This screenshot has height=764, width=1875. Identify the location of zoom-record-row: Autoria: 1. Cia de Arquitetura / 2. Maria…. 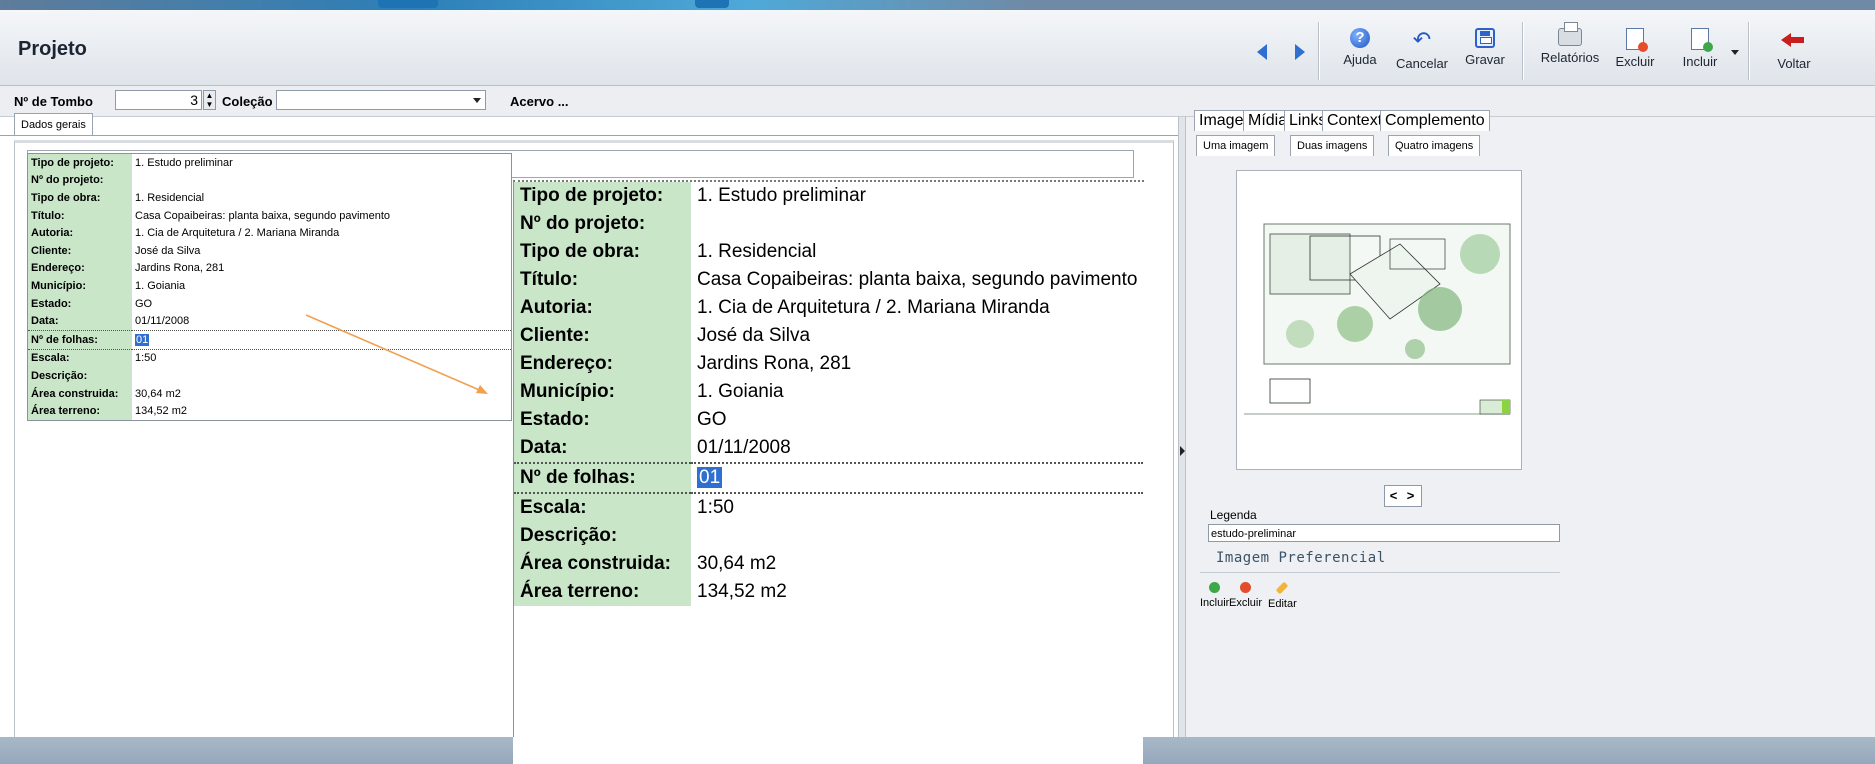
(829, 308).